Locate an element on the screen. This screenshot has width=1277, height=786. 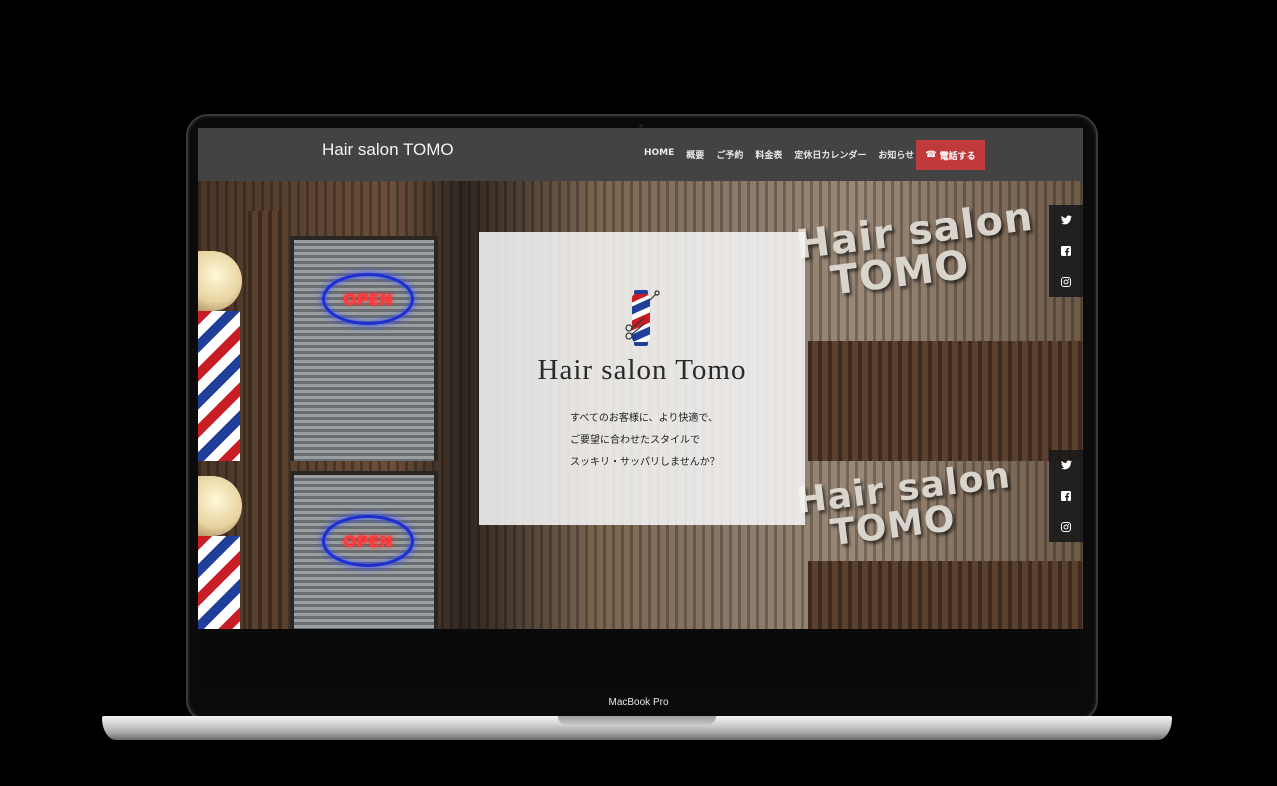
hero-line-1: すべてのお客様に、より快適で、 is located at coordinates (644, 418).